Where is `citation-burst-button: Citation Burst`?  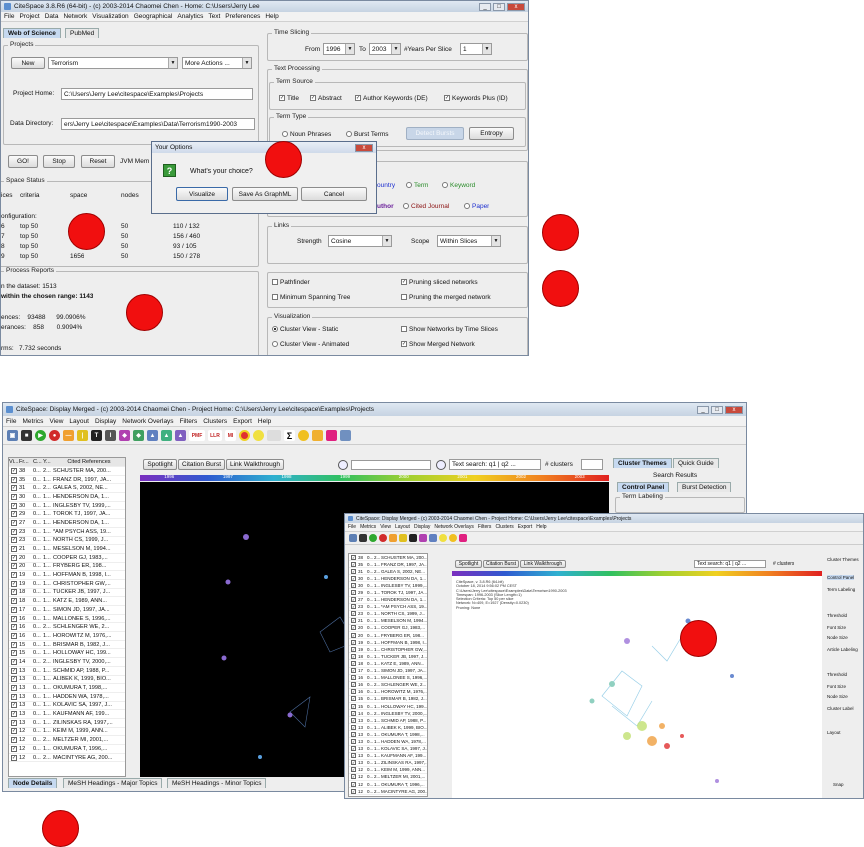
citation-burst-button: Citation Burst is located at coordinates (501, 564).